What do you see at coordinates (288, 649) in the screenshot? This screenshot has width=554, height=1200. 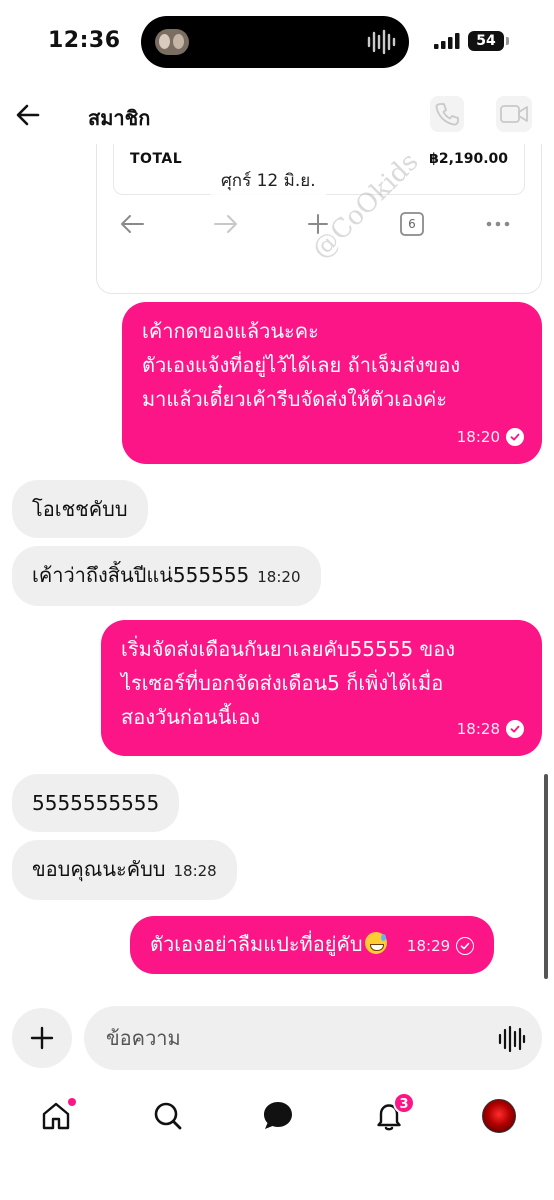 I see `message-line: เริ่มจัดส่งเดือนกันยาเลยคับ55555 ของ` at bounding box center [288, 649].